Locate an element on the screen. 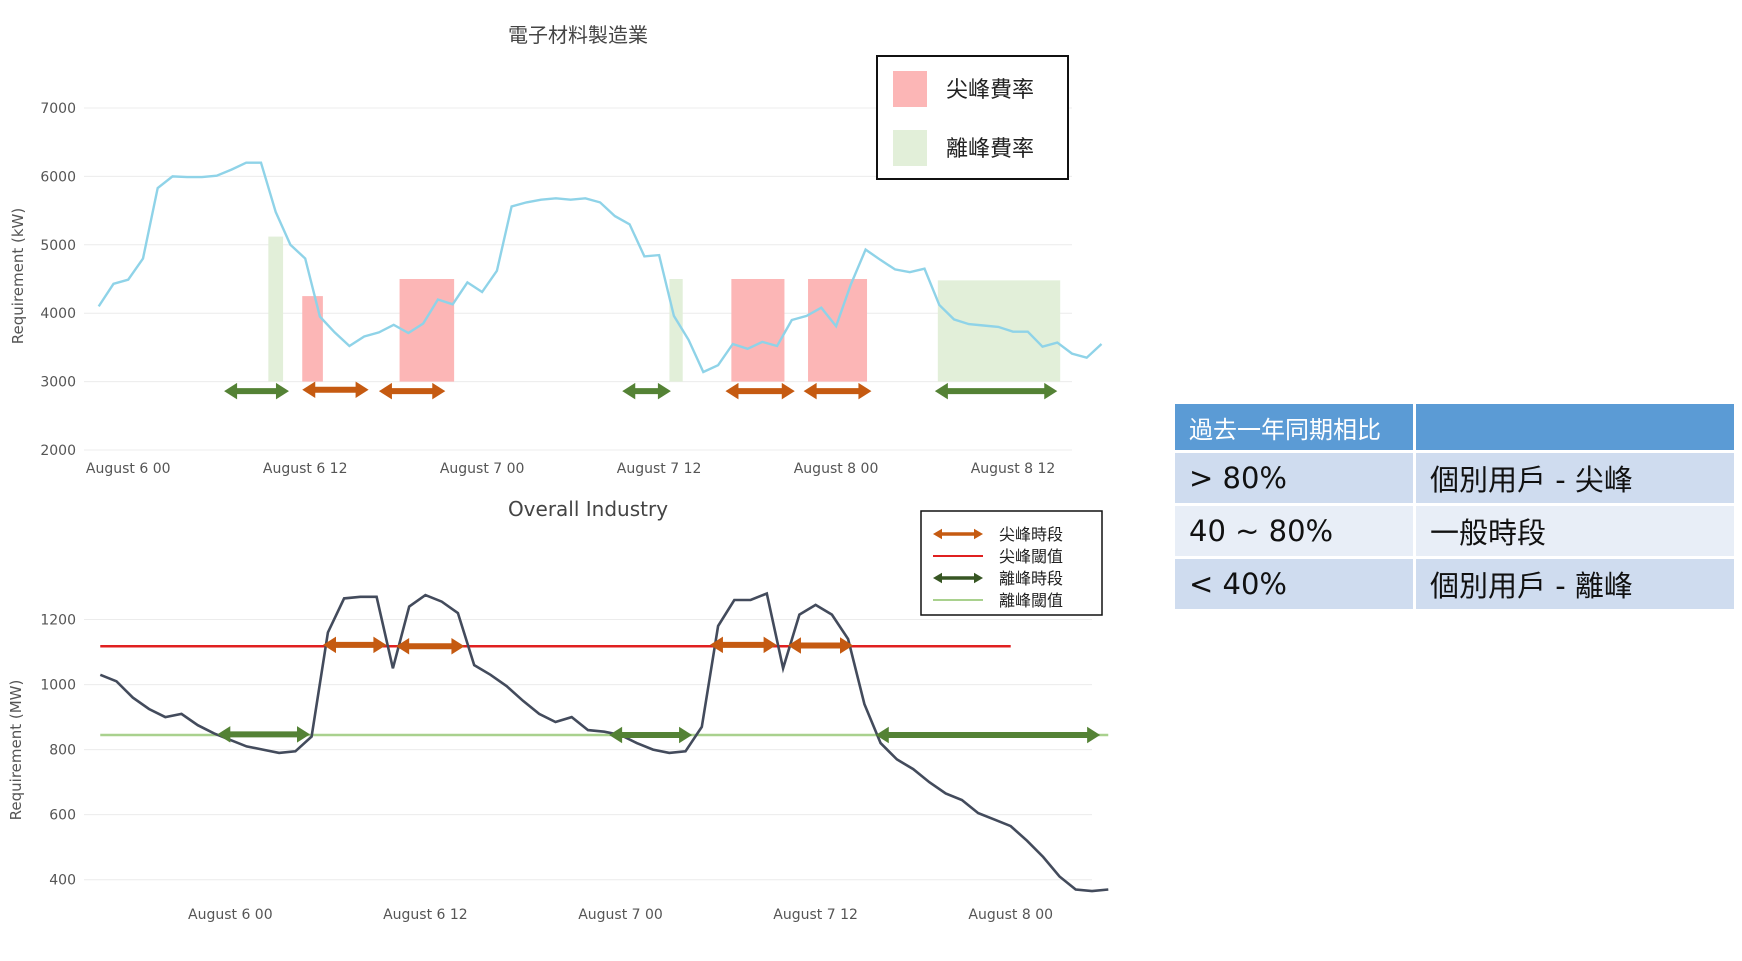 This screenshot has height=961, width=1742. chart1-y-ticks: 2000 3000 4000 5000 6000 7000 is located at coordinates (58, 280).